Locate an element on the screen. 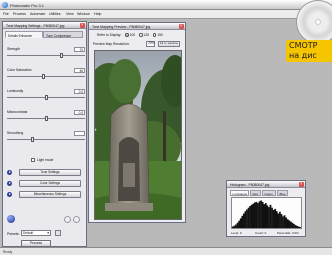  radio-option-label: 125 is located at coordinates (146, 35).